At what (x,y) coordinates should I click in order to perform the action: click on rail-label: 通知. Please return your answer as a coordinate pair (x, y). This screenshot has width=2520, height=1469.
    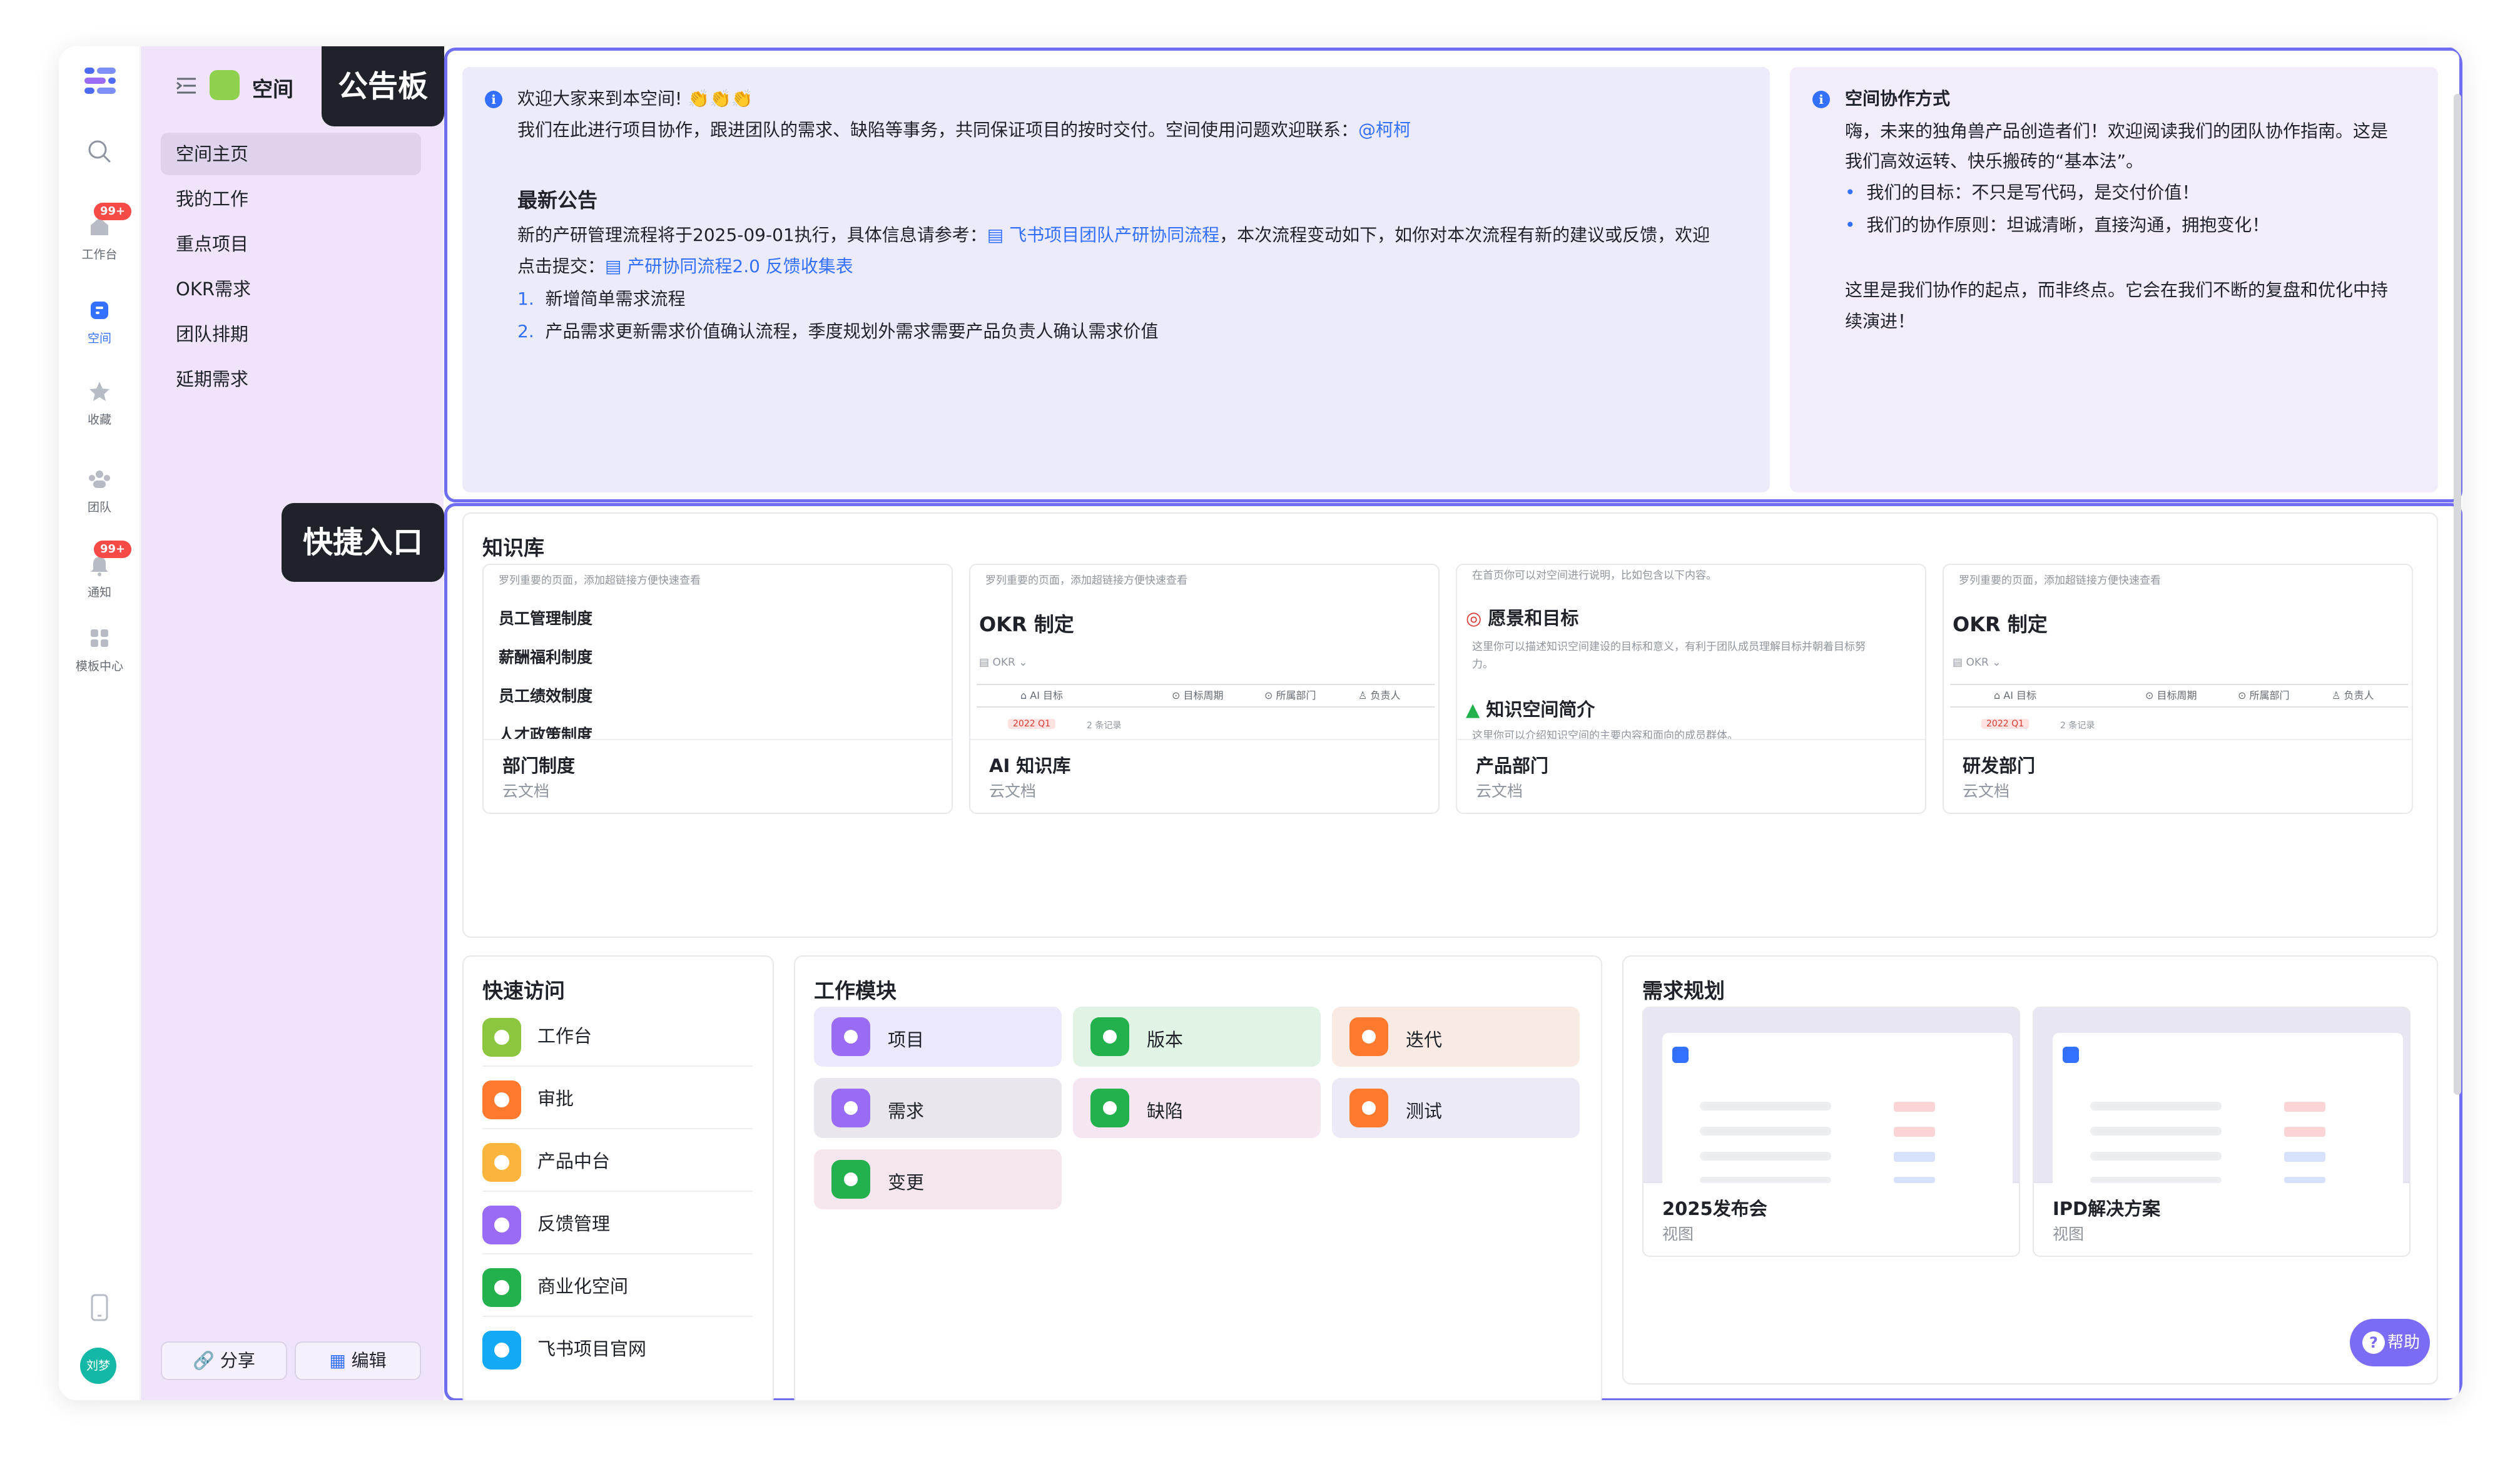
    Looking at the image, I should click on (99, 592).